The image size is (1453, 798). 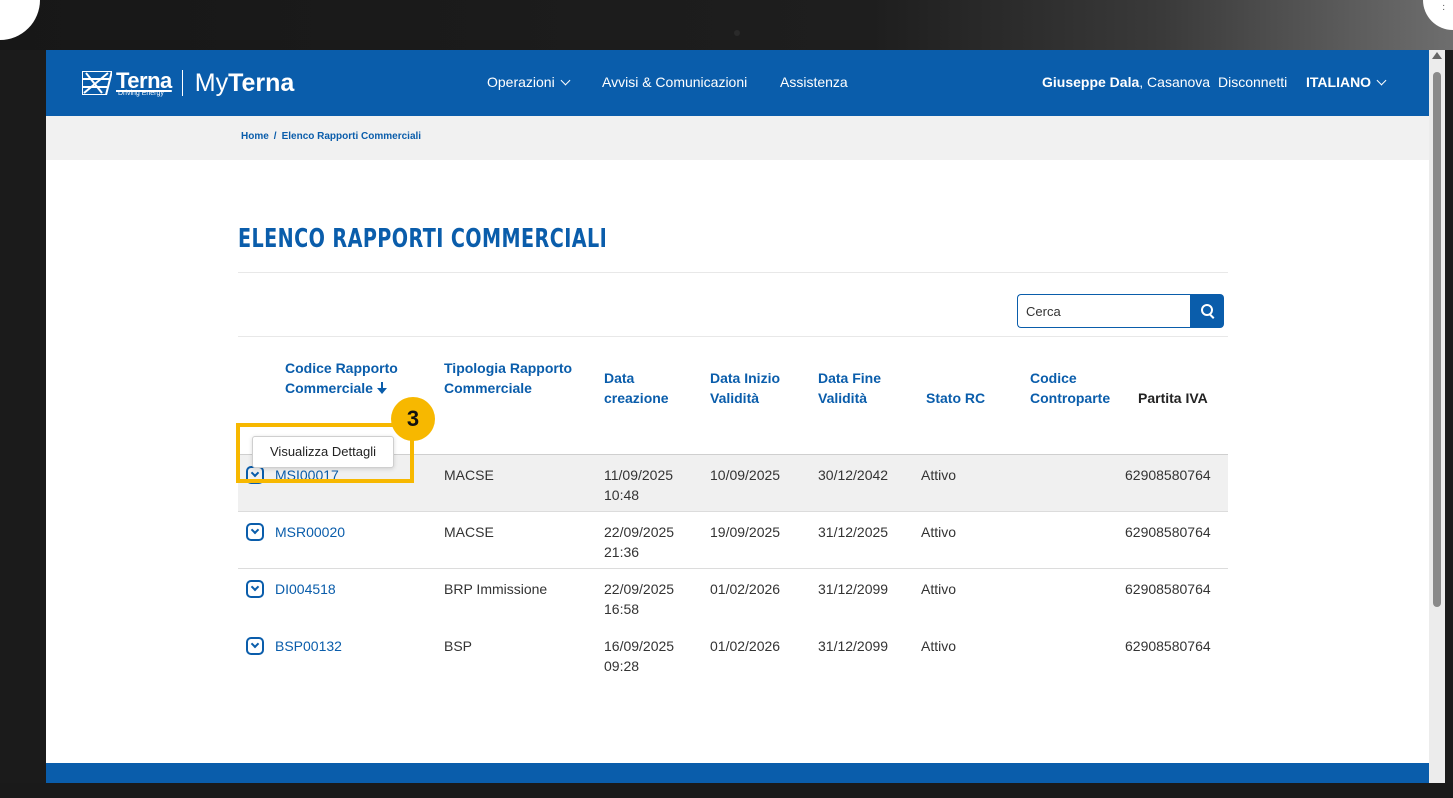 What do you see at coordinates (1091, 82) in the screenshot?
I see `user-name: Giuseppe Dala` at bounding box center [1091, 82].